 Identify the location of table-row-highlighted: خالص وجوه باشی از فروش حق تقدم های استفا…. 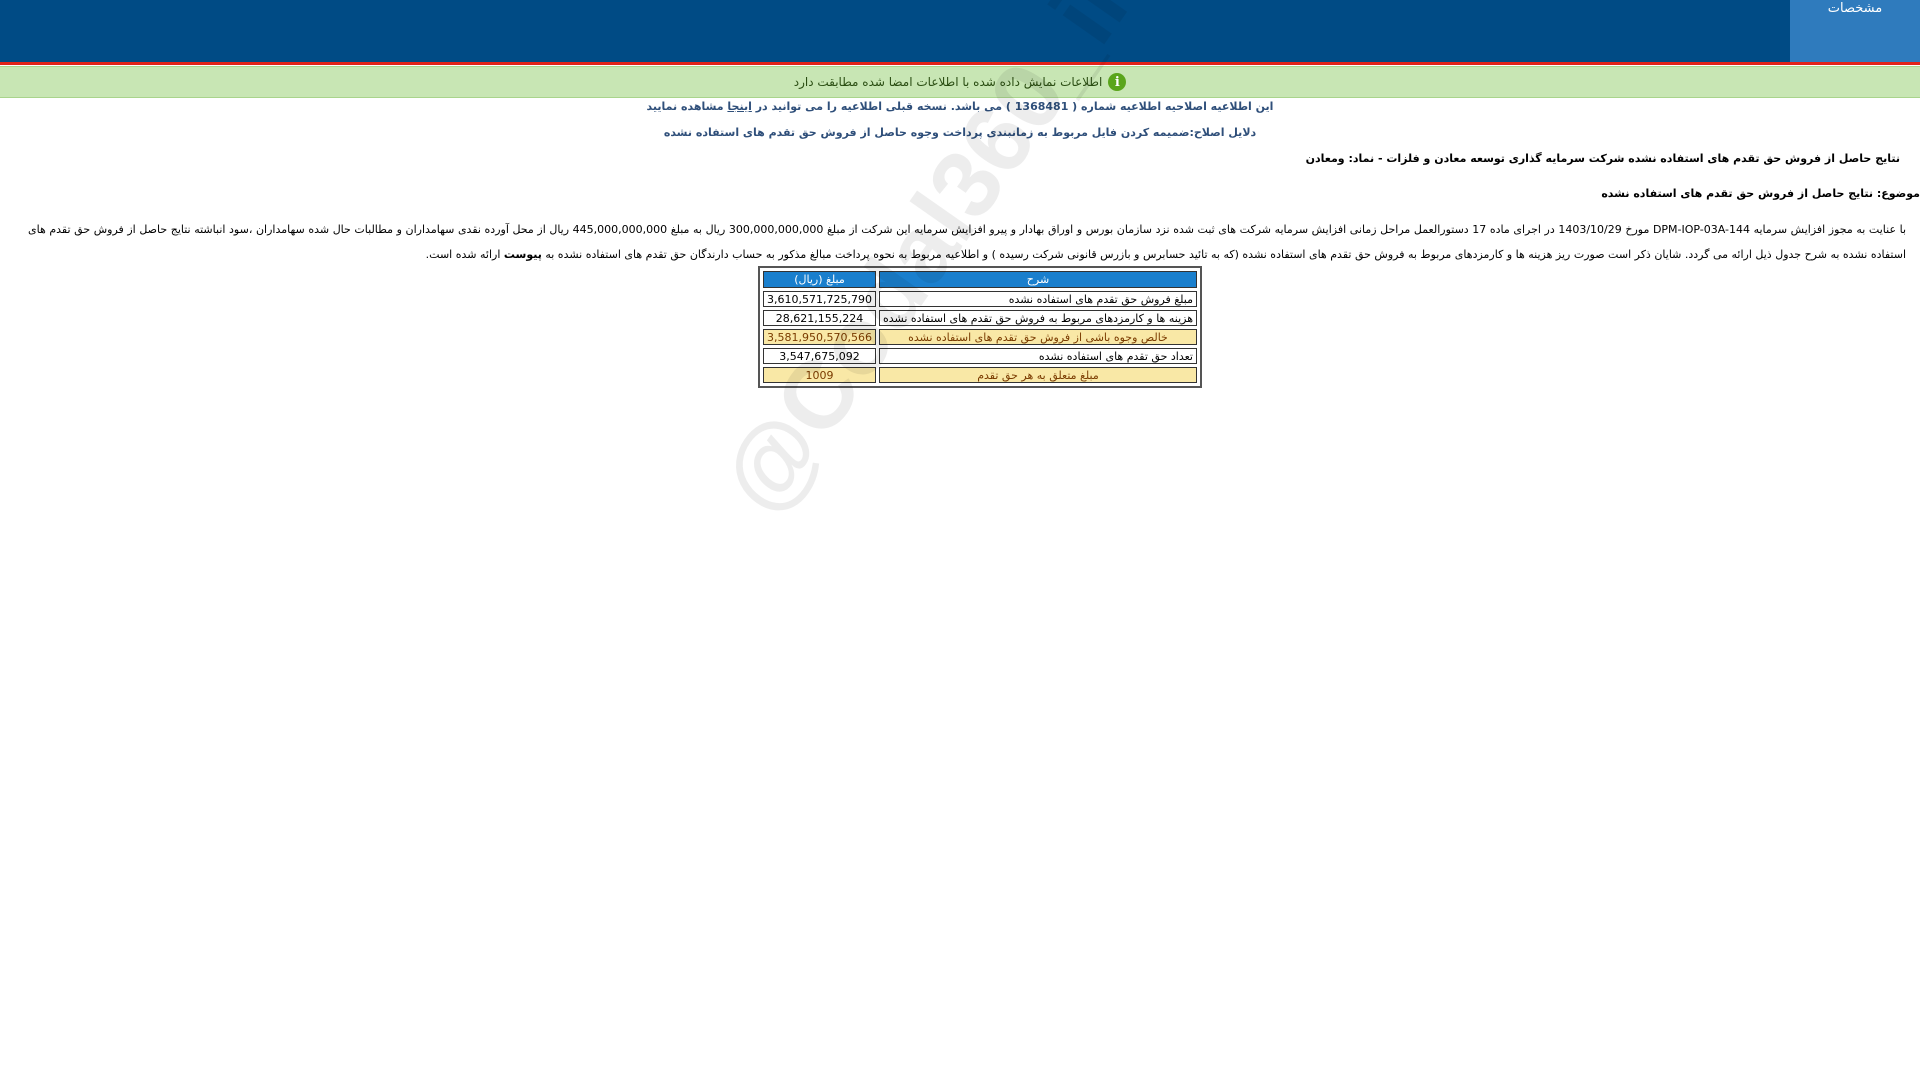
(980, 337).